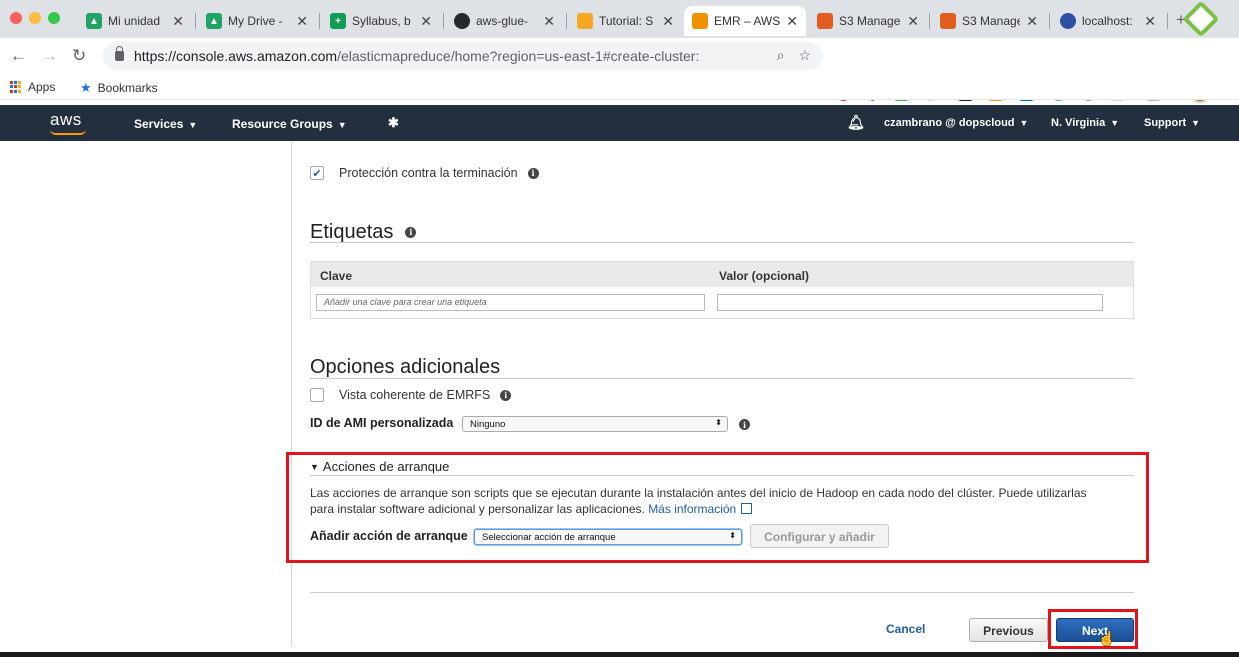  Describe the element at coordinates (66, 120) in the screenshot. I see `aws-logo: aws` at that location.